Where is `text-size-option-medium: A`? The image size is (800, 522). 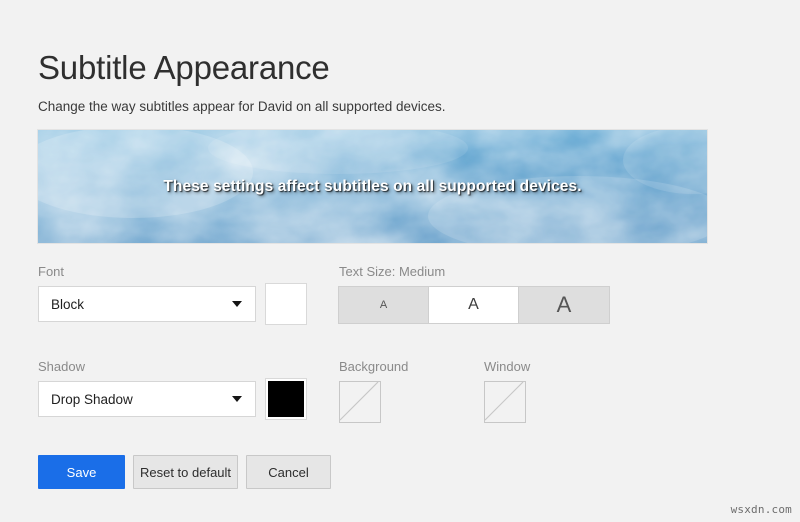
text-size-option-medium: A is located at coordinates (474, 305).